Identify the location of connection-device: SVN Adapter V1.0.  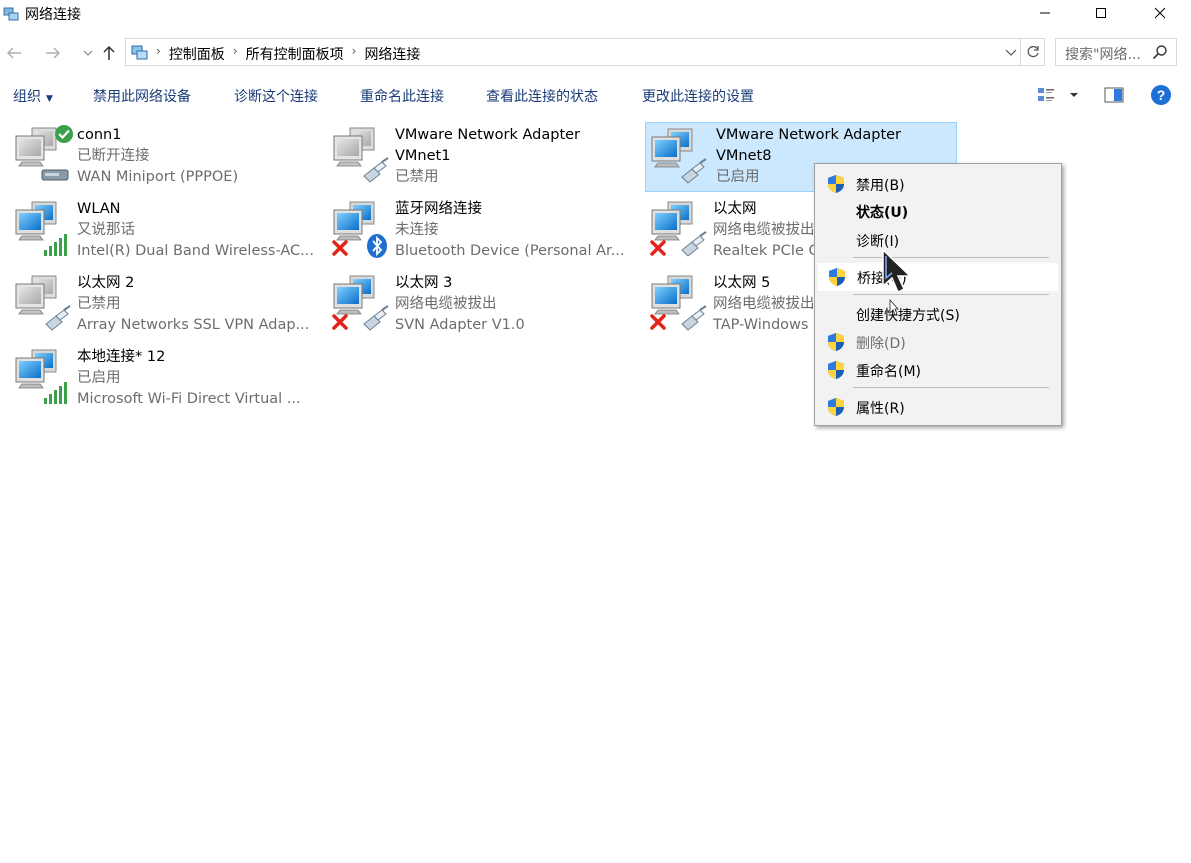
(460, 325).